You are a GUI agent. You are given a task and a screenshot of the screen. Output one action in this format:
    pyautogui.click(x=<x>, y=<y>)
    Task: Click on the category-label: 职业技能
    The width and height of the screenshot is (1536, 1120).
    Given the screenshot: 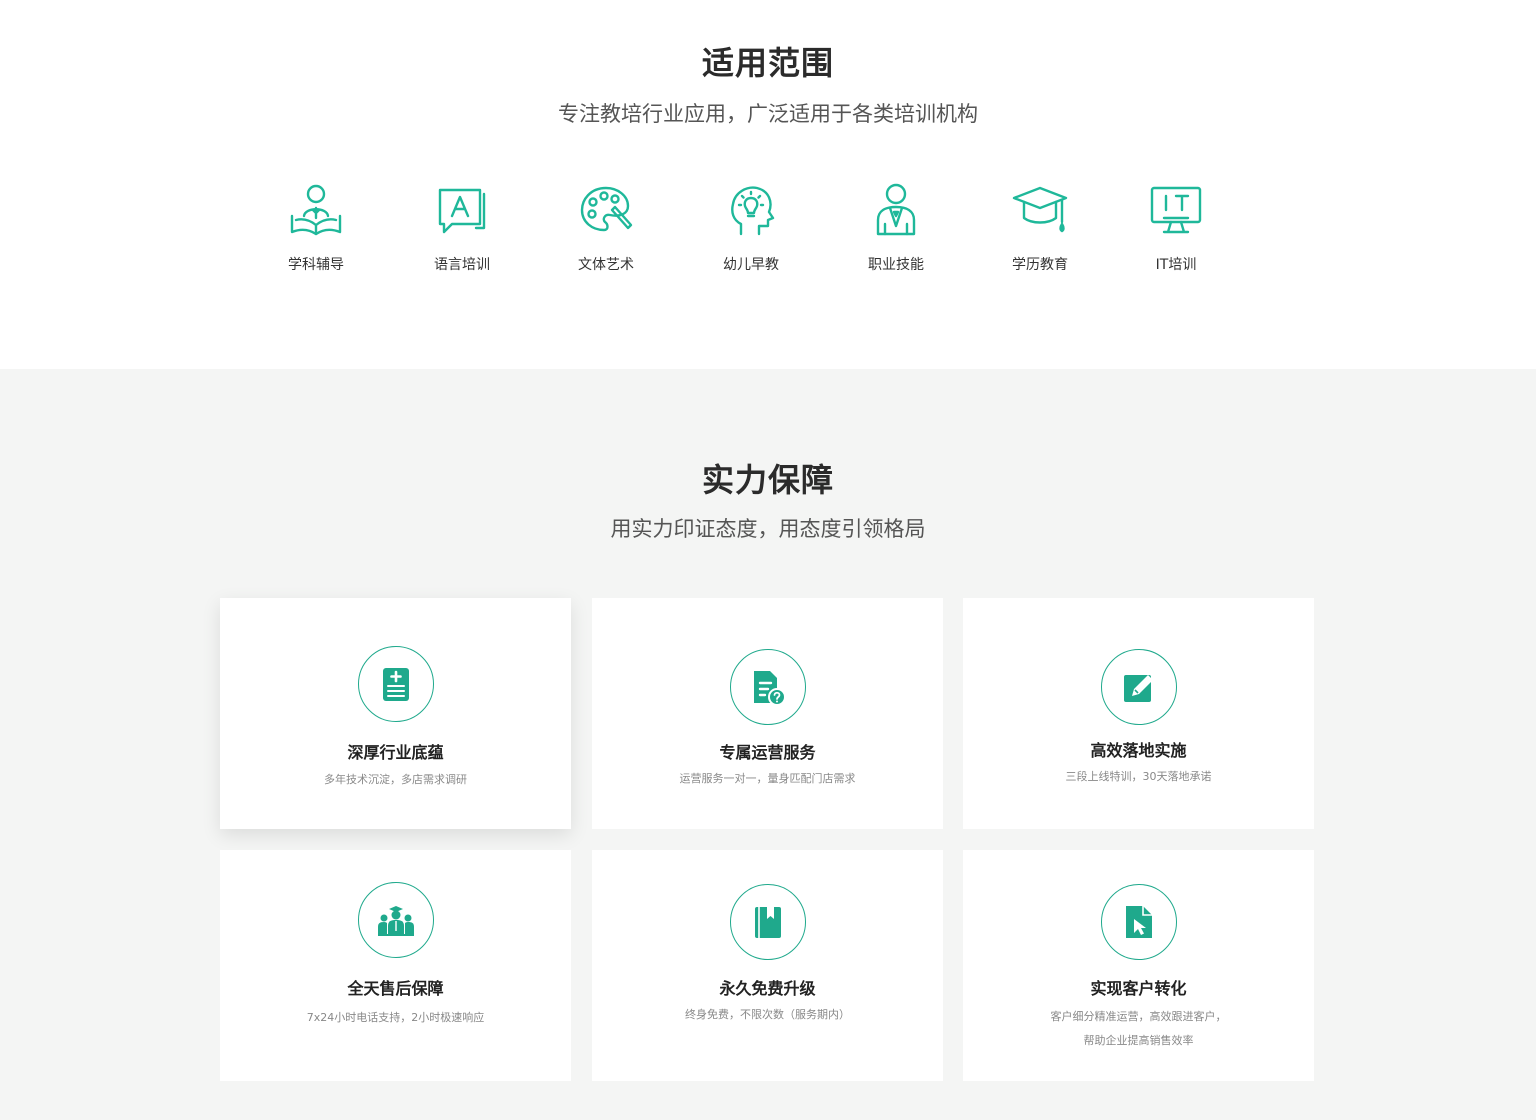 What is the action you would take?
    pyautogui.click(x=896, y=265)
    